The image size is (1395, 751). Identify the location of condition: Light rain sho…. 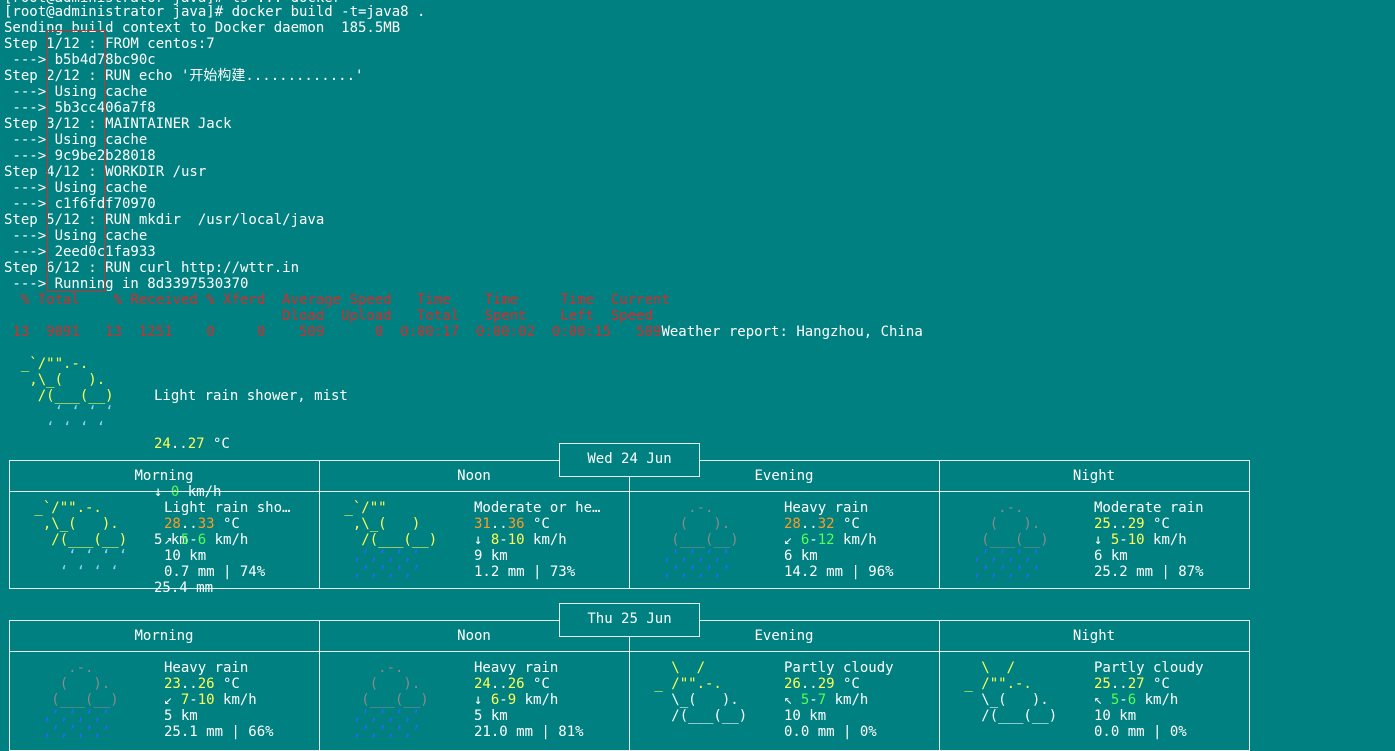
(227, 508).